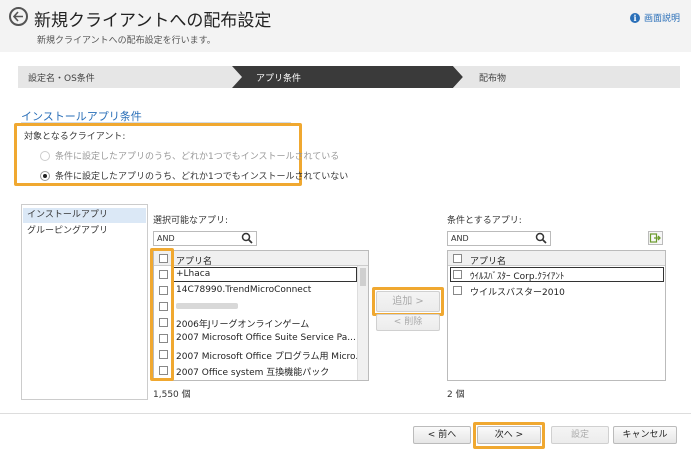 The height and width of the screenshot is (452, 691). What do you see at coordinates (580, 435) in the screenshot?
I see `apply-button: 設定` at bounding box center [580, 435].